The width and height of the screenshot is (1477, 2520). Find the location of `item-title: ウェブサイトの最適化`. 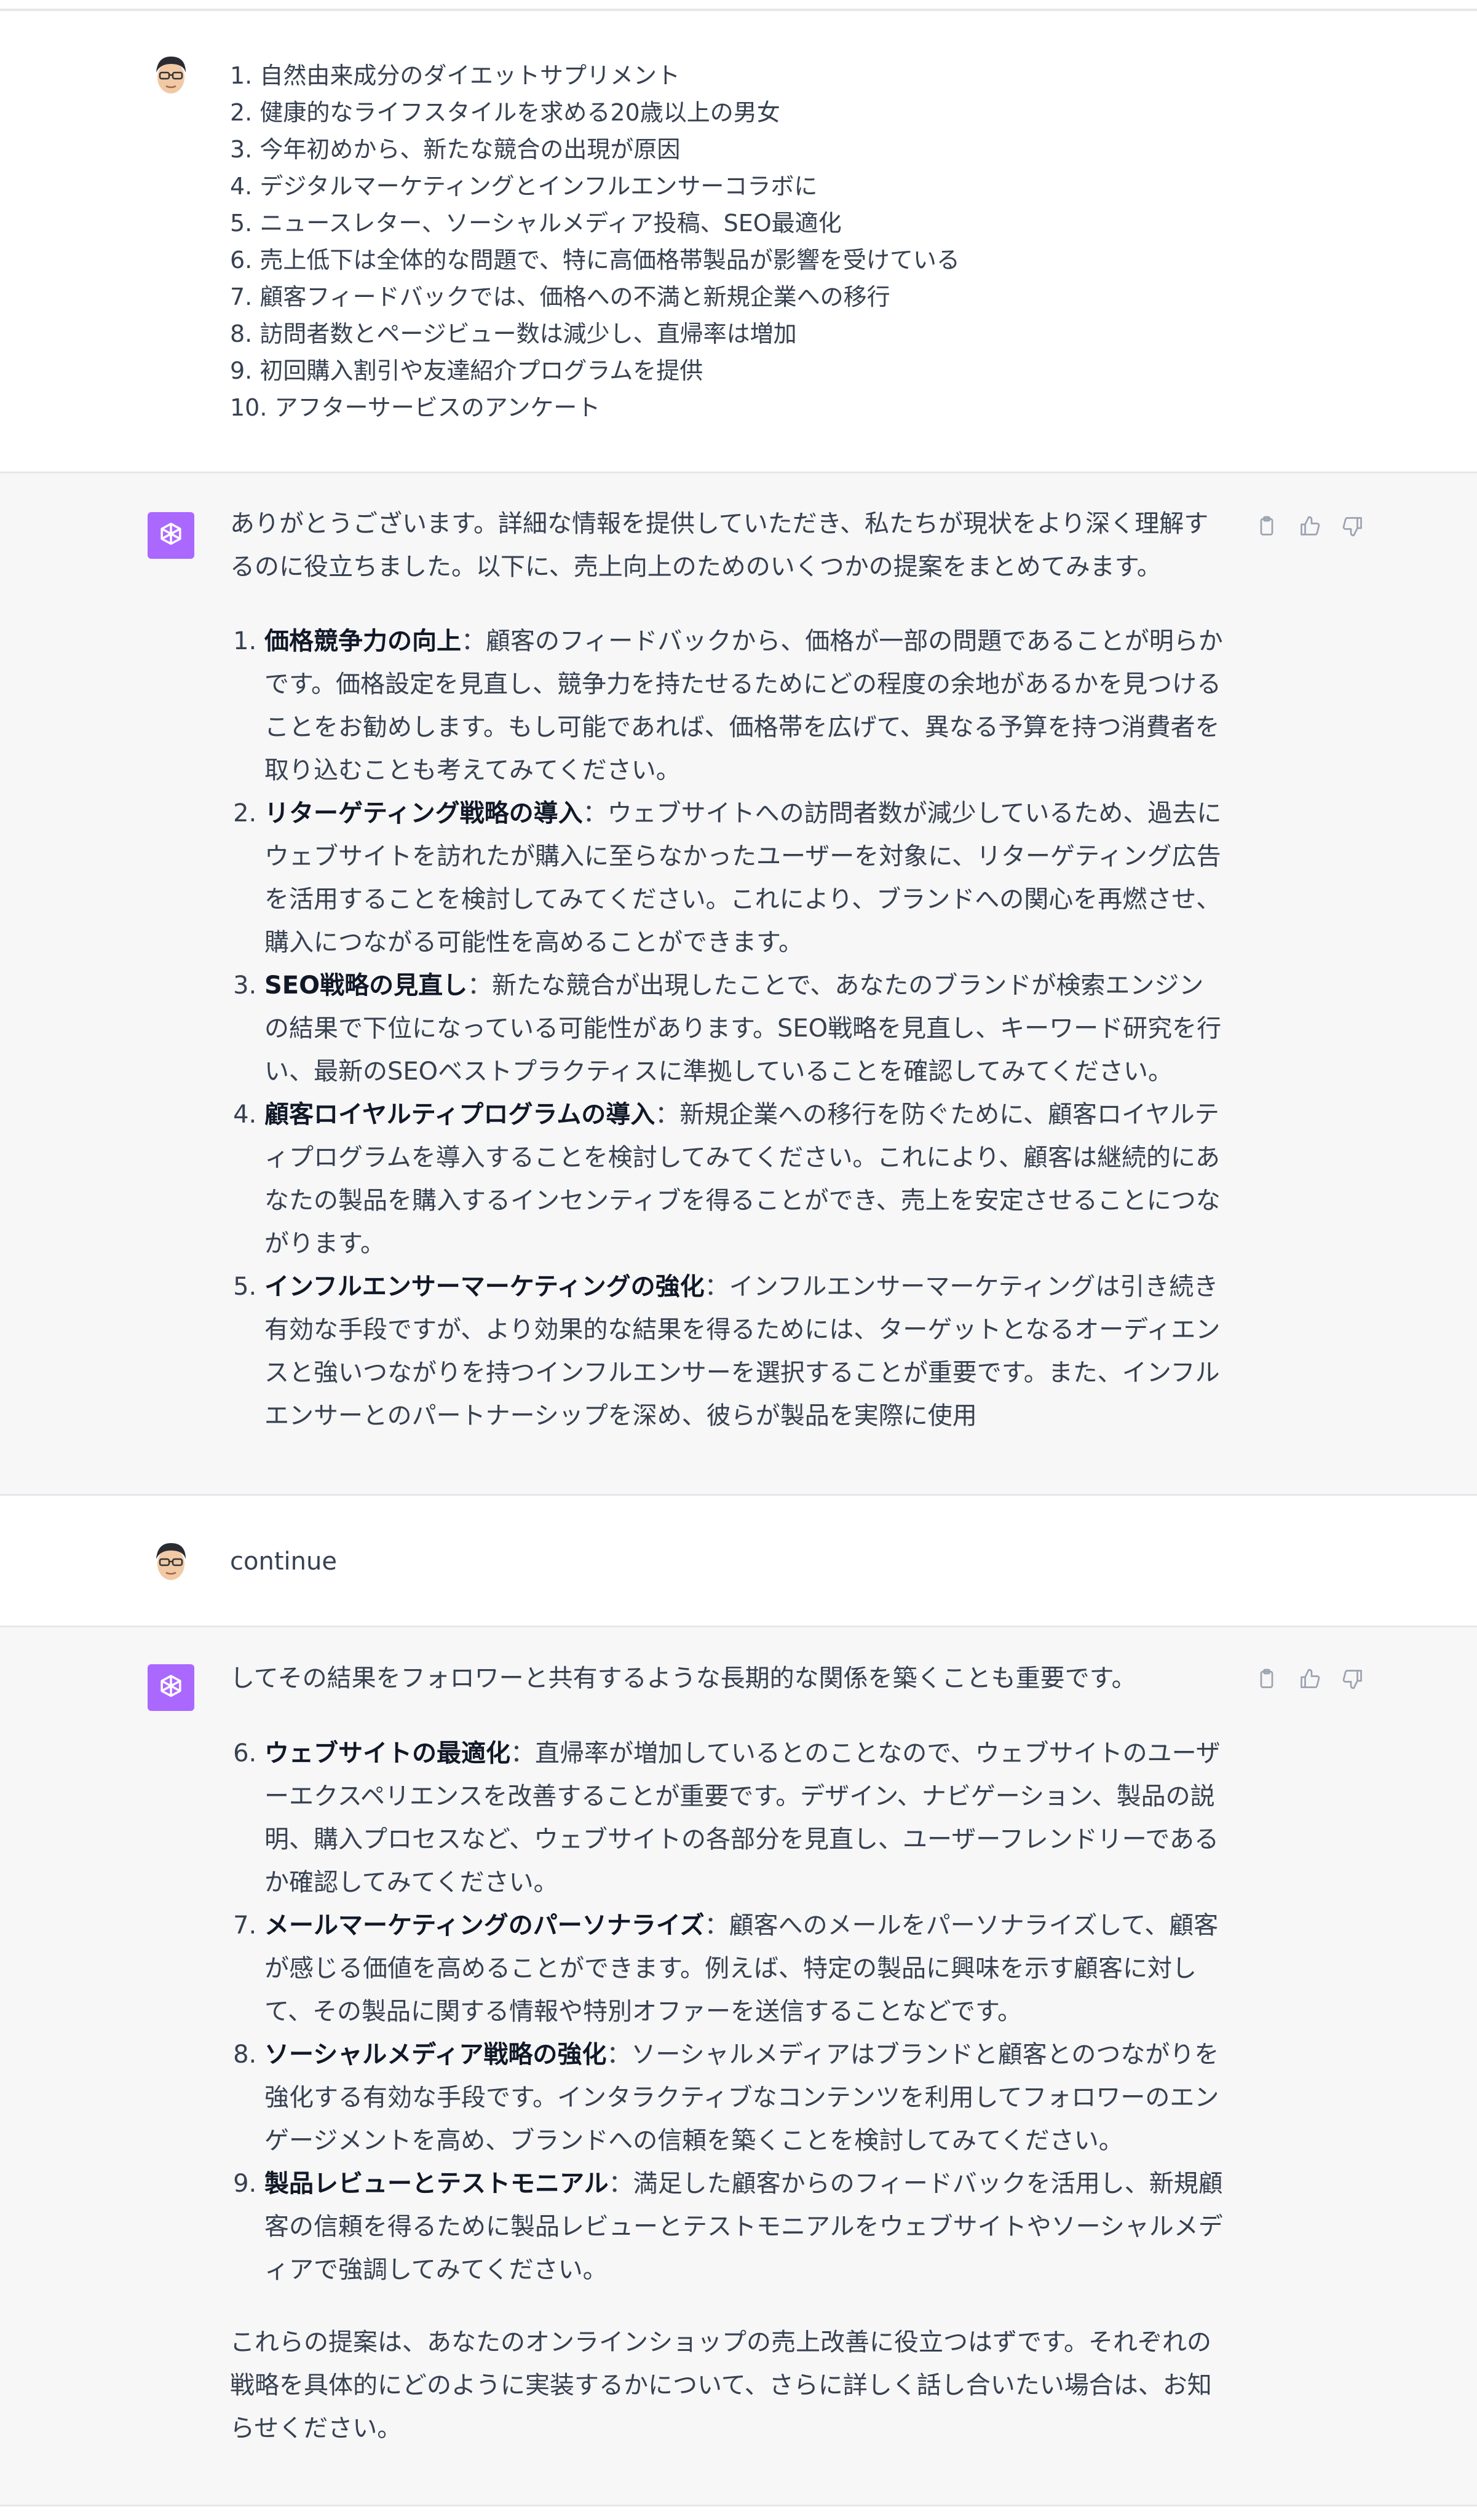

item-title: ウェブサイトの最適化 is located at coordinates (387, 1754).